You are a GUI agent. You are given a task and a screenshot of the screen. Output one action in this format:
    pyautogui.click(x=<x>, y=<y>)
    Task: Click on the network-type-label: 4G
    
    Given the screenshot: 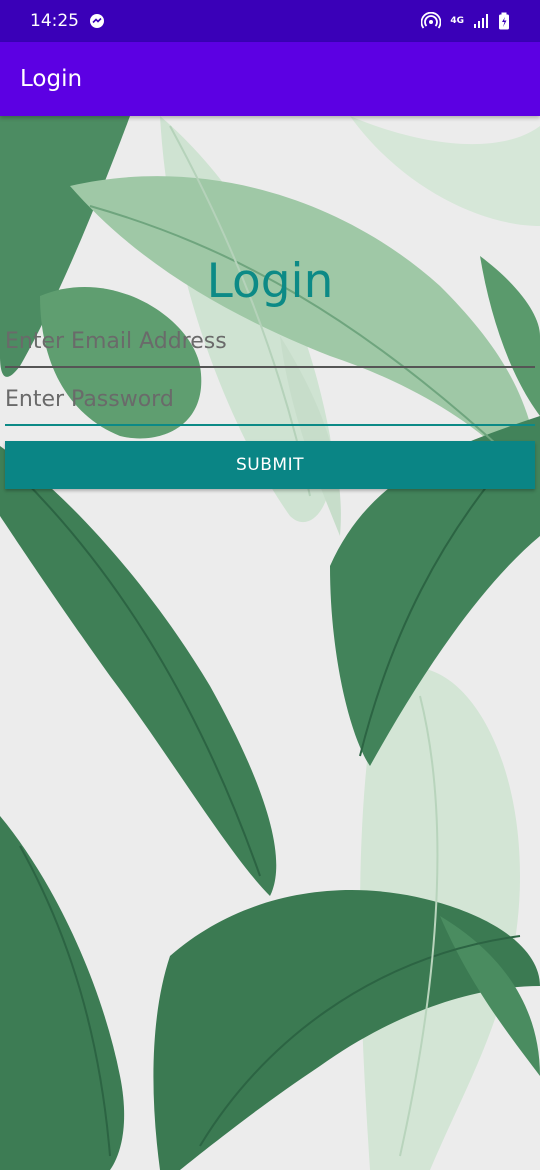 What is the action you would take?
    pyautogui.click(x=457, y=20)
    